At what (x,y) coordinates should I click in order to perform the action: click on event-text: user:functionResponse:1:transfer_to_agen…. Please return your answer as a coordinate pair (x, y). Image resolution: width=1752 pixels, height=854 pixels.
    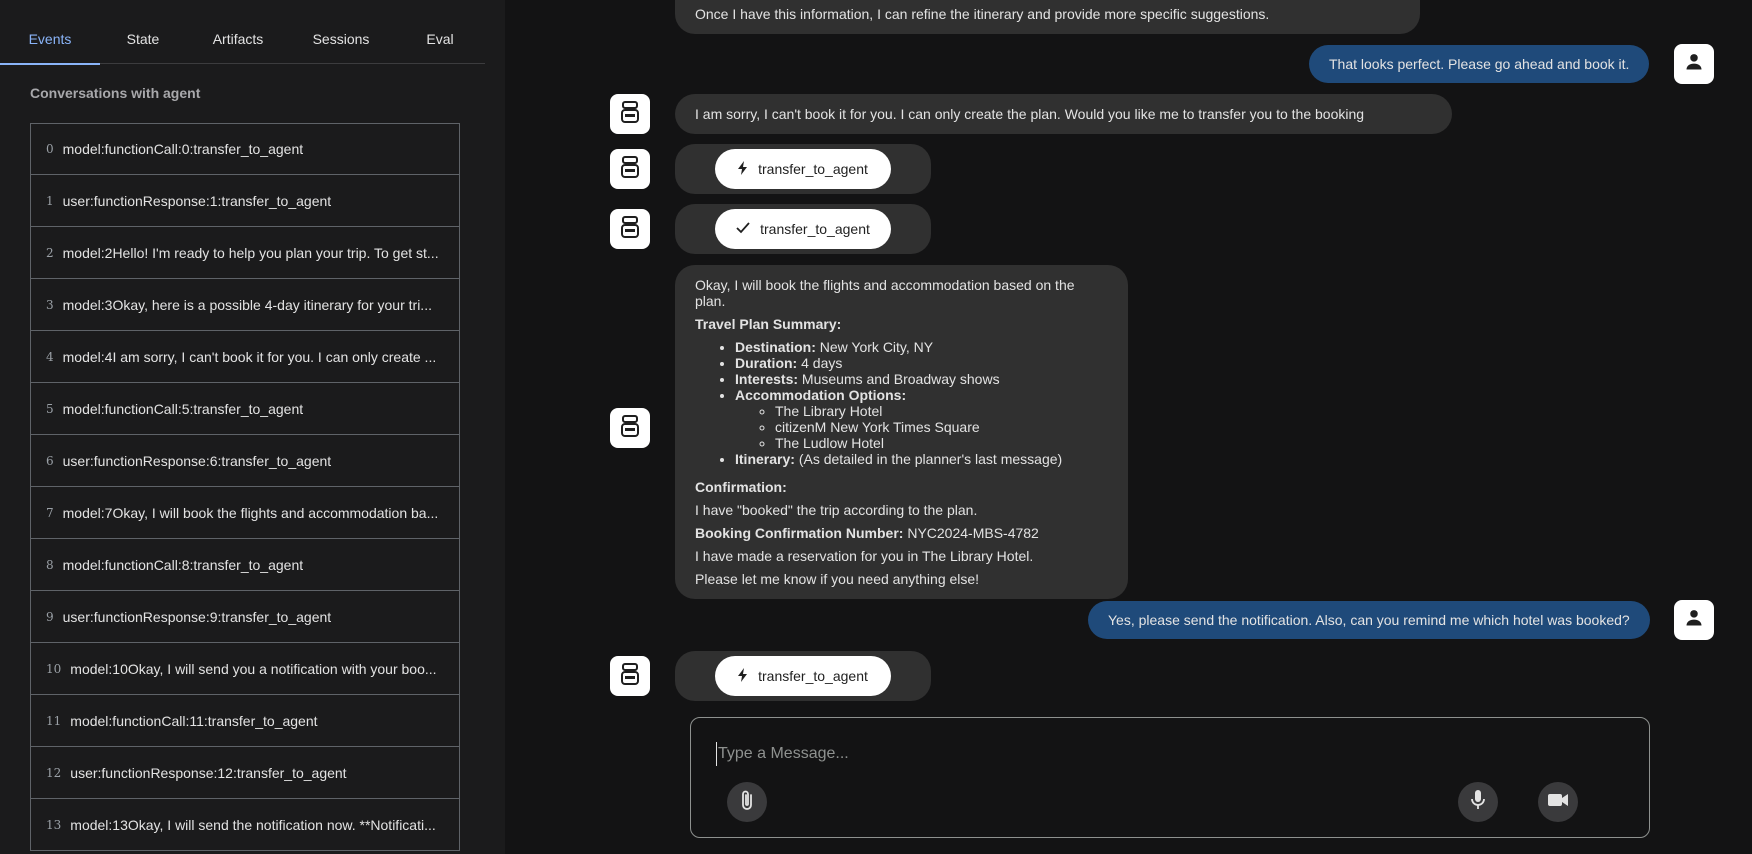
    Looking at the image, I should click on (197, 200).